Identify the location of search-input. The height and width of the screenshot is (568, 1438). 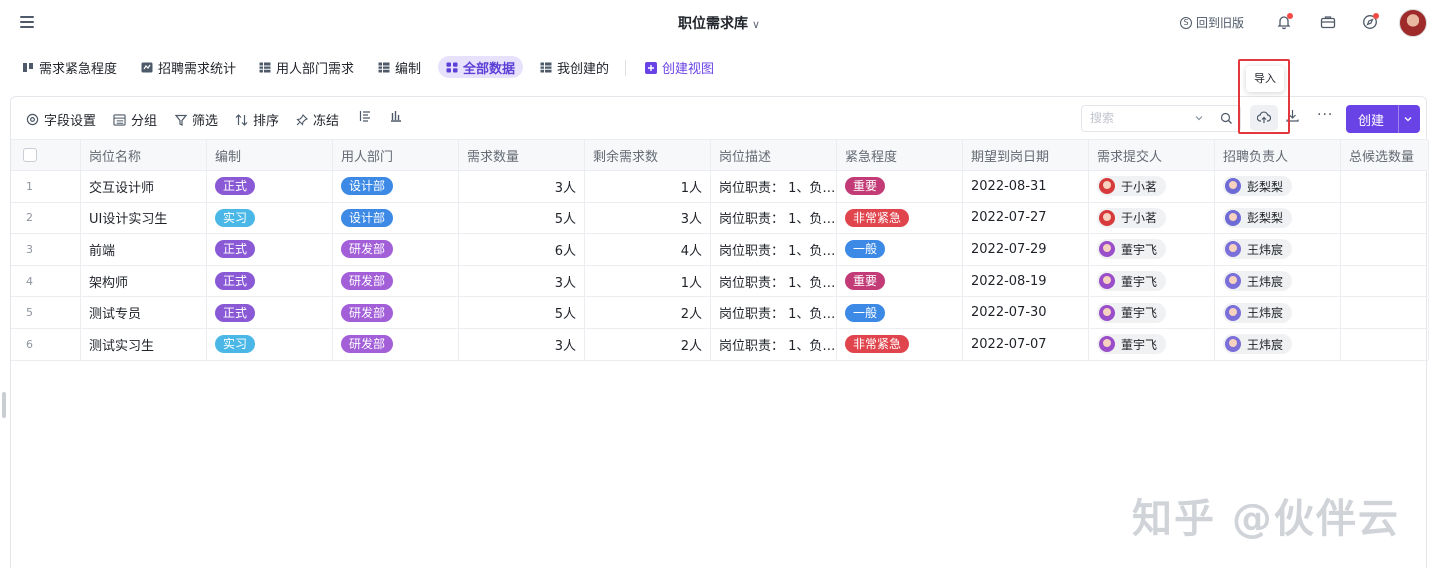
(1140, 118).